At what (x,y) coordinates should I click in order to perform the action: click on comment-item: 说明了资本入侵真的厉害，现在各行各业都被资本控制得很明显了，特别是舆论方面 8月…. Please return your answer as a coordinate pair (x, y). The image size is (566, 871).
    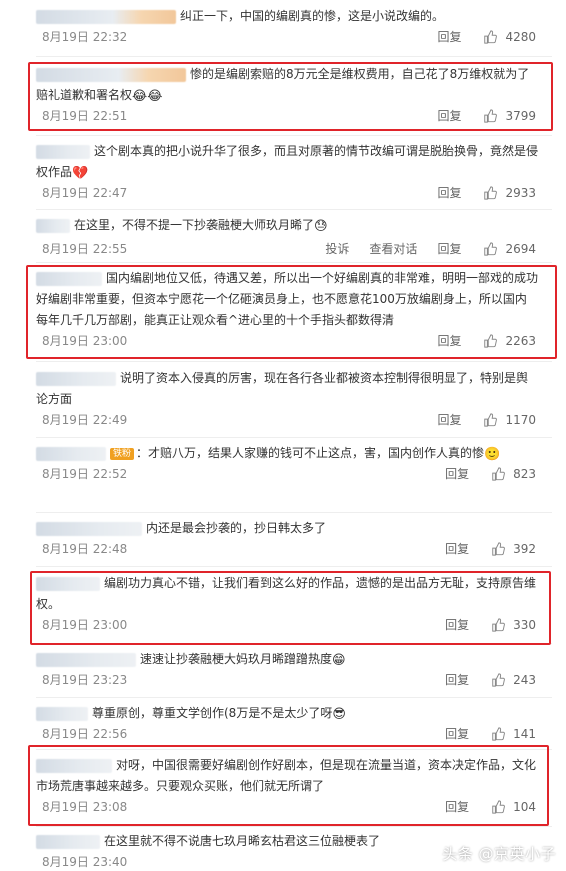
    Looking at the image, I should click on (294, 398).